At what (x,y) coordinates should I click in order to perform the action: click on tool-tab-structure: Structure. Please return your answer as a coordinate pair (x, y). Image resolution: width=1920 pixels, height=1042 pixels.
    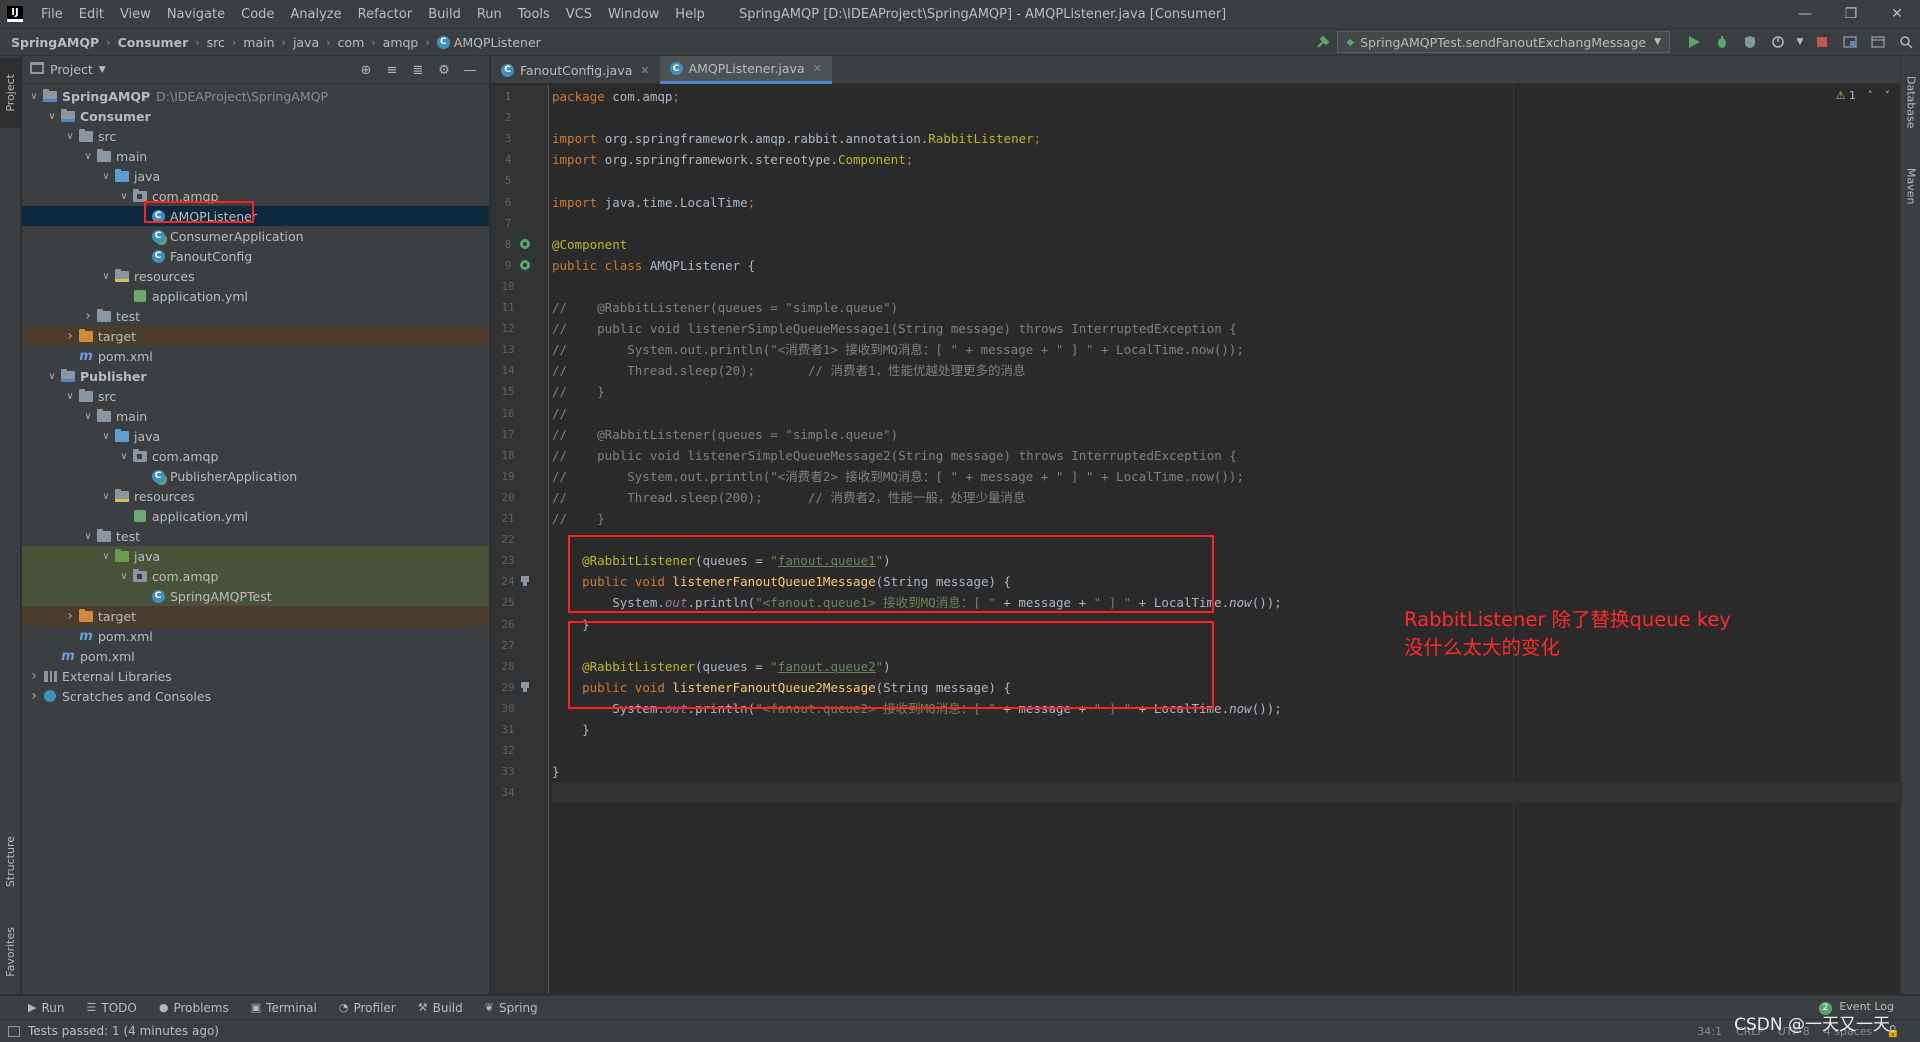
    Looking at the image, I should click on (10, 862).